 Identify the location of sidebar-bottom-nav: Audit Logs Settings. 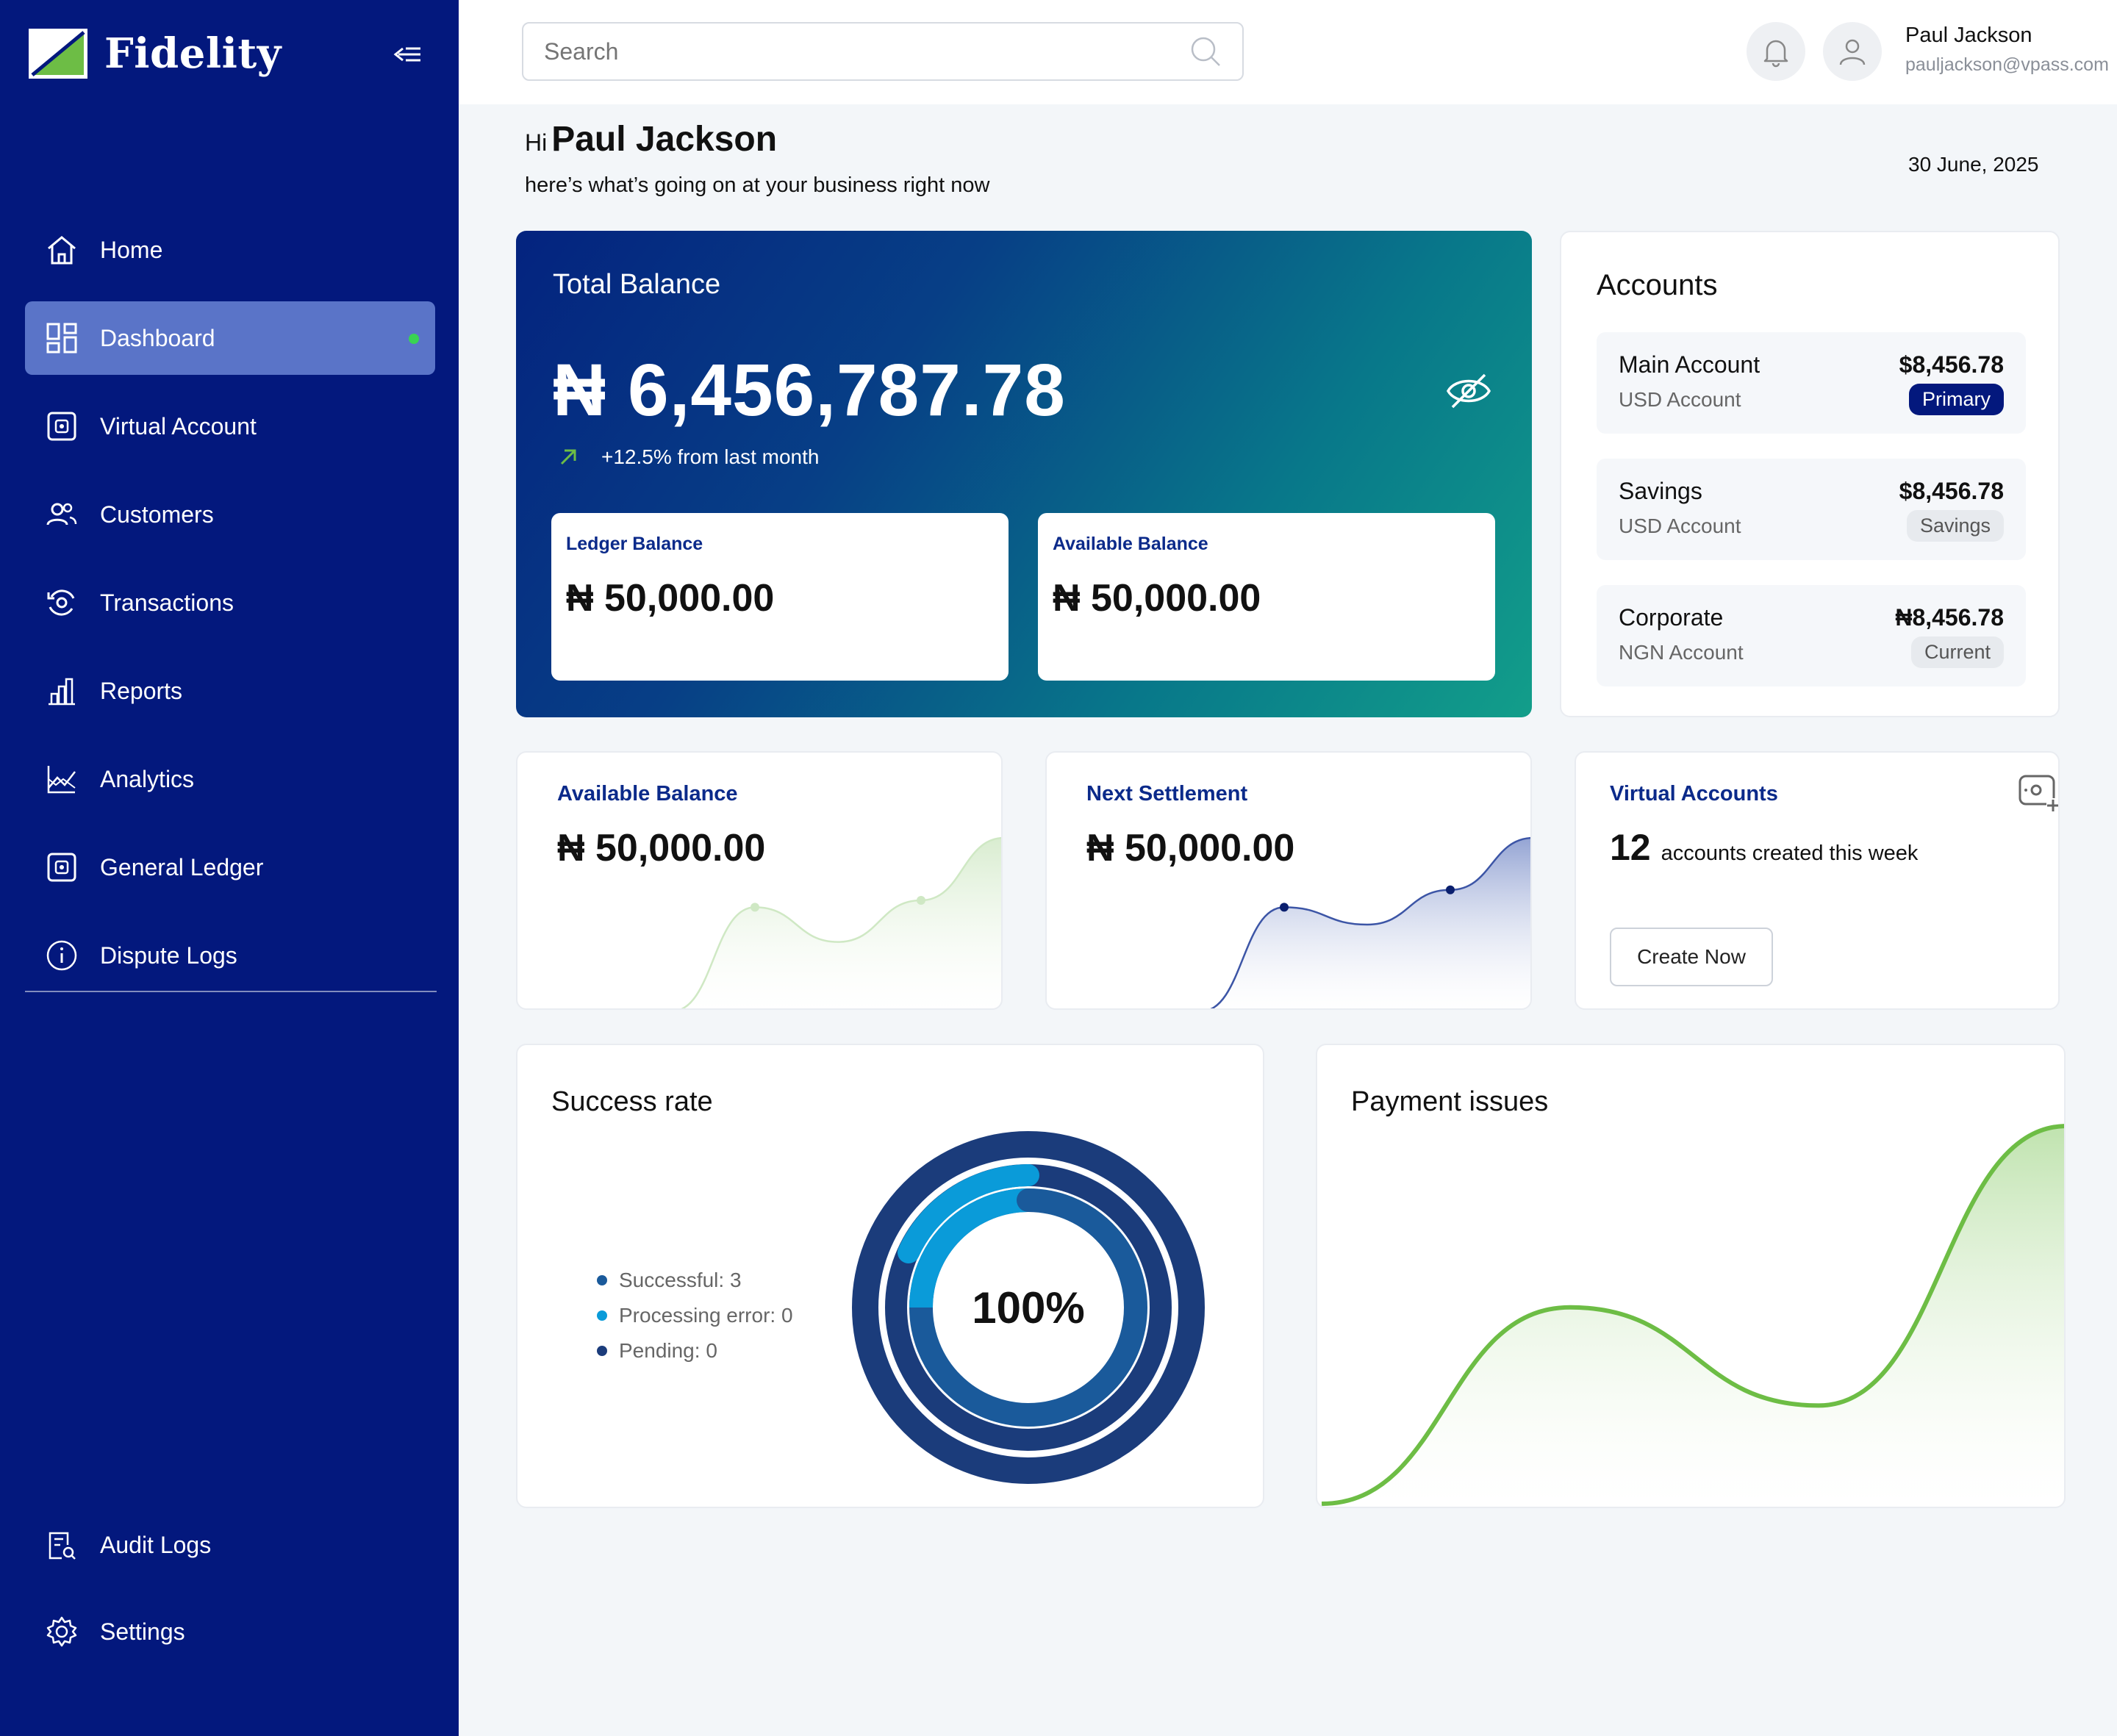
(230, 1595).